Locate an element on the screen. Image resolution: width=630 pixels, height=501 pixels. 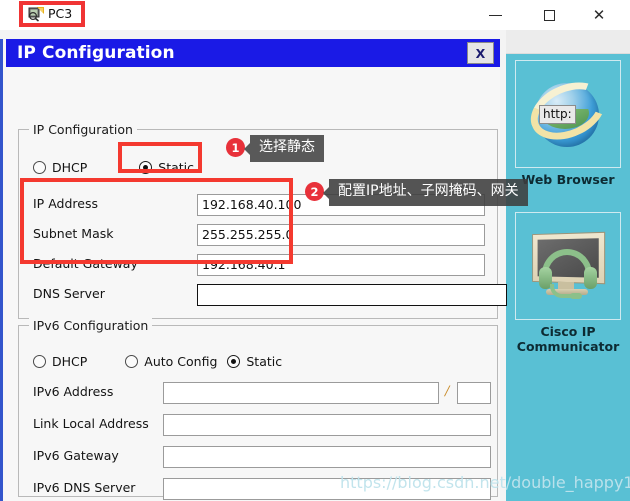
maximize-icon is located at coordinates (549, 15).